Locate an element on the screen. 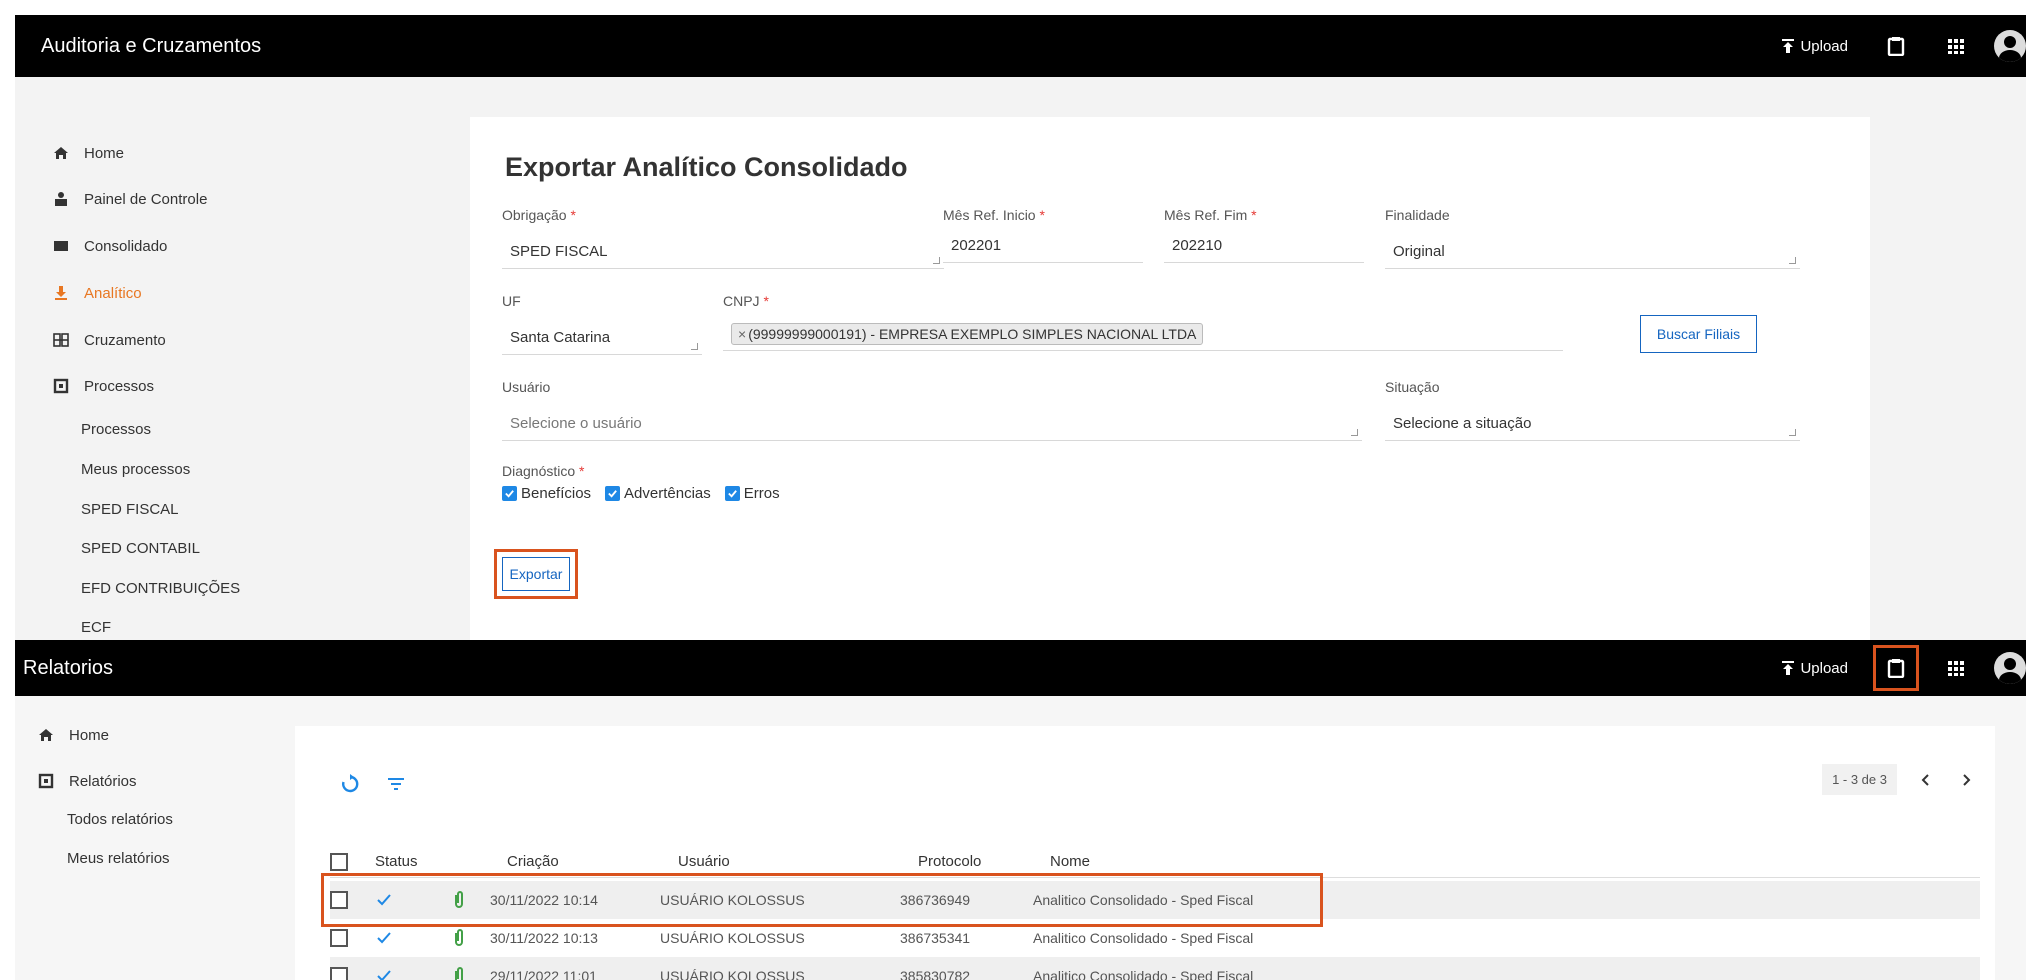 This screenshot has height=980, width=2026. check-icon is located at coordinates (384, 900).